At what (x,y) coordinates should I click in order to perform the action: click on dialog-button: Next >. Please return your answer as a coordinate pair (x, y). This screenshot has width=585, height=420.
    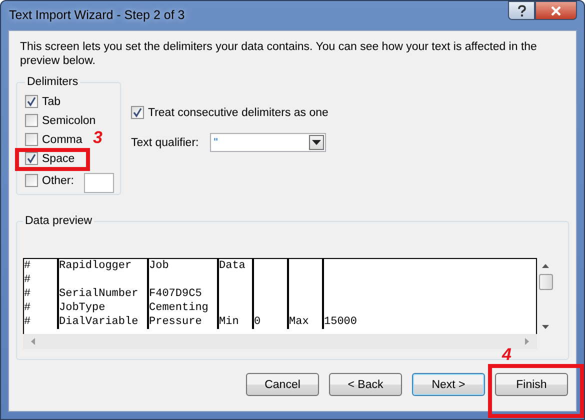
    Looking at the image, I should click on (448, 384).